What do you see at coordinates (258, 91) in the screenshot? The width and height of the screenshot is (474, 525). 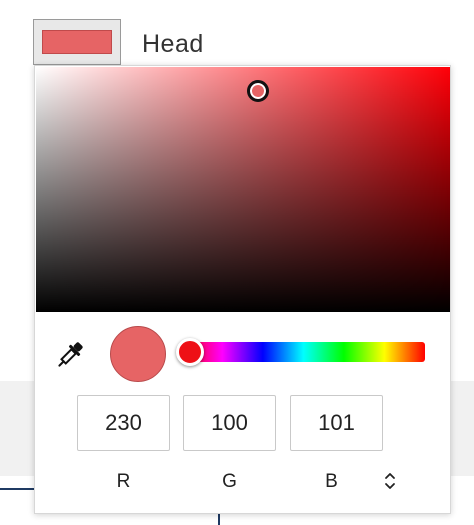 I see `saturation-value-handle` at bounding box center [258, 91].